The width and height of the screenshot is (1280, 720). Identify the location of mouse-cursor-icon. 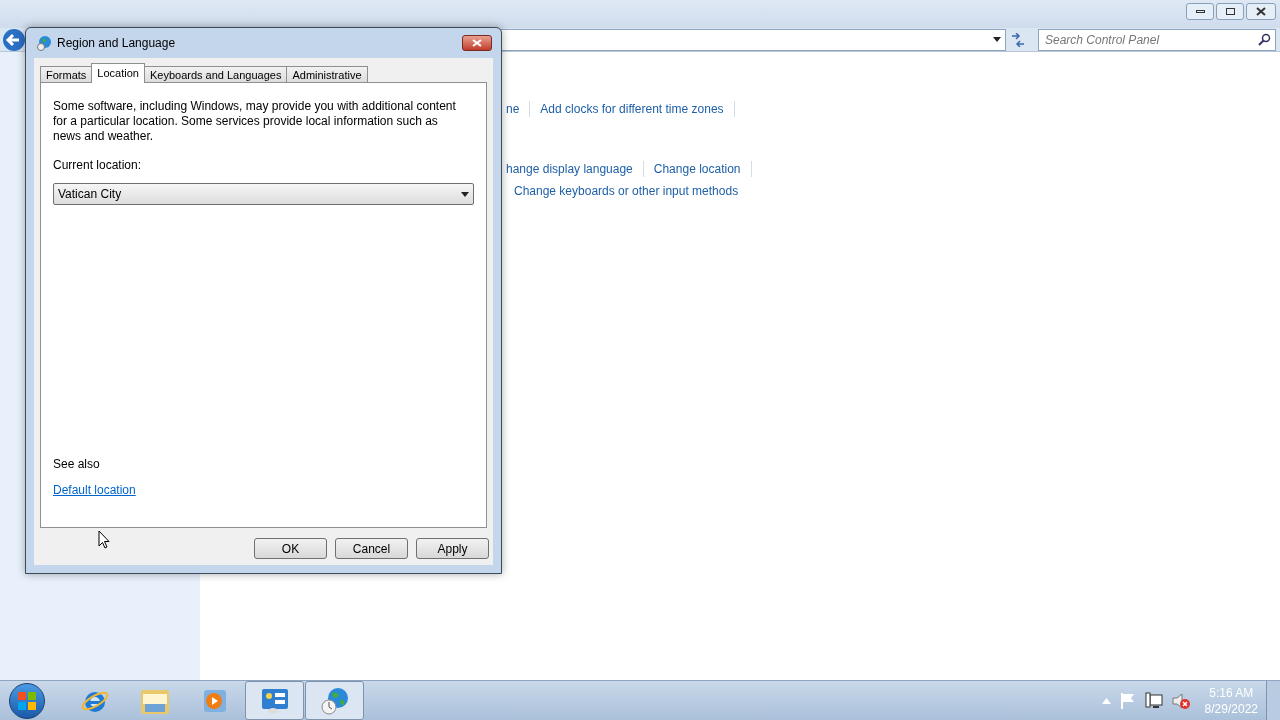
(104, 539).